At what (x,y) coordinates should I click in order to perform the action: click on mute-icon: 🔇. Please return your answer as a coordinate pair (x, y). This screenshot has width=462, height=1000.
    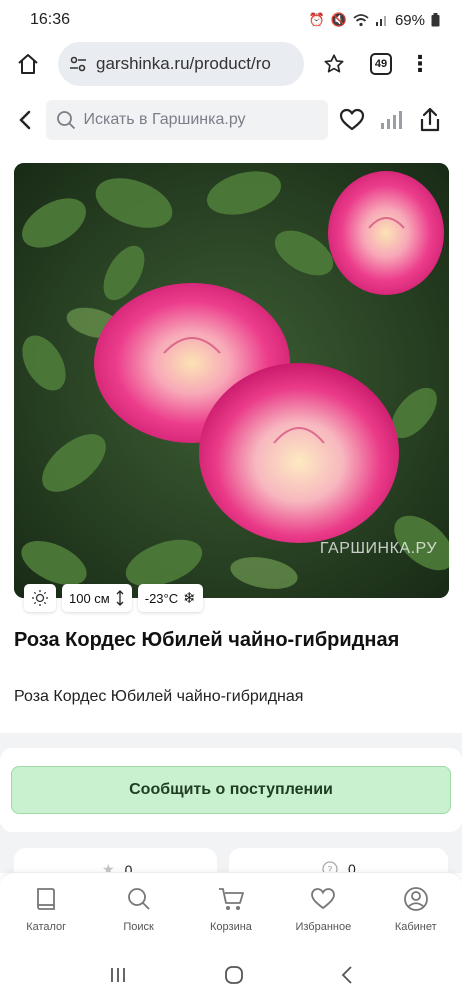
    Looking at the image, I should click on (338, 19).